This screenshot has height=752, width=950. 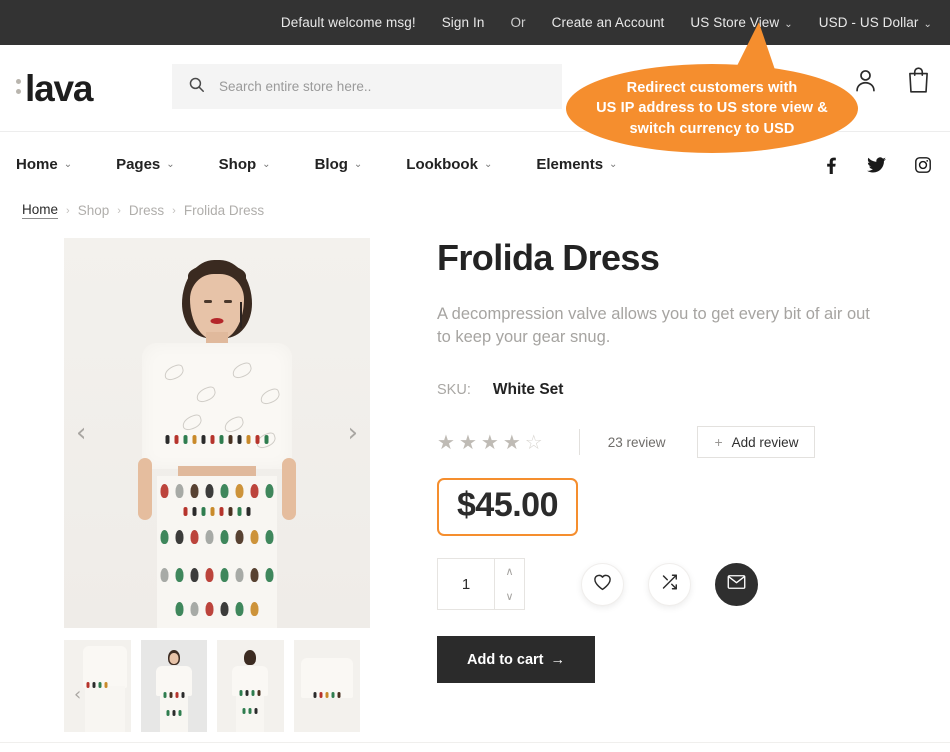 What do you see at coordinates (548, 257) in the screenshot?
I see `product-title: Frolida Dress` at bounding box center [548, 257].